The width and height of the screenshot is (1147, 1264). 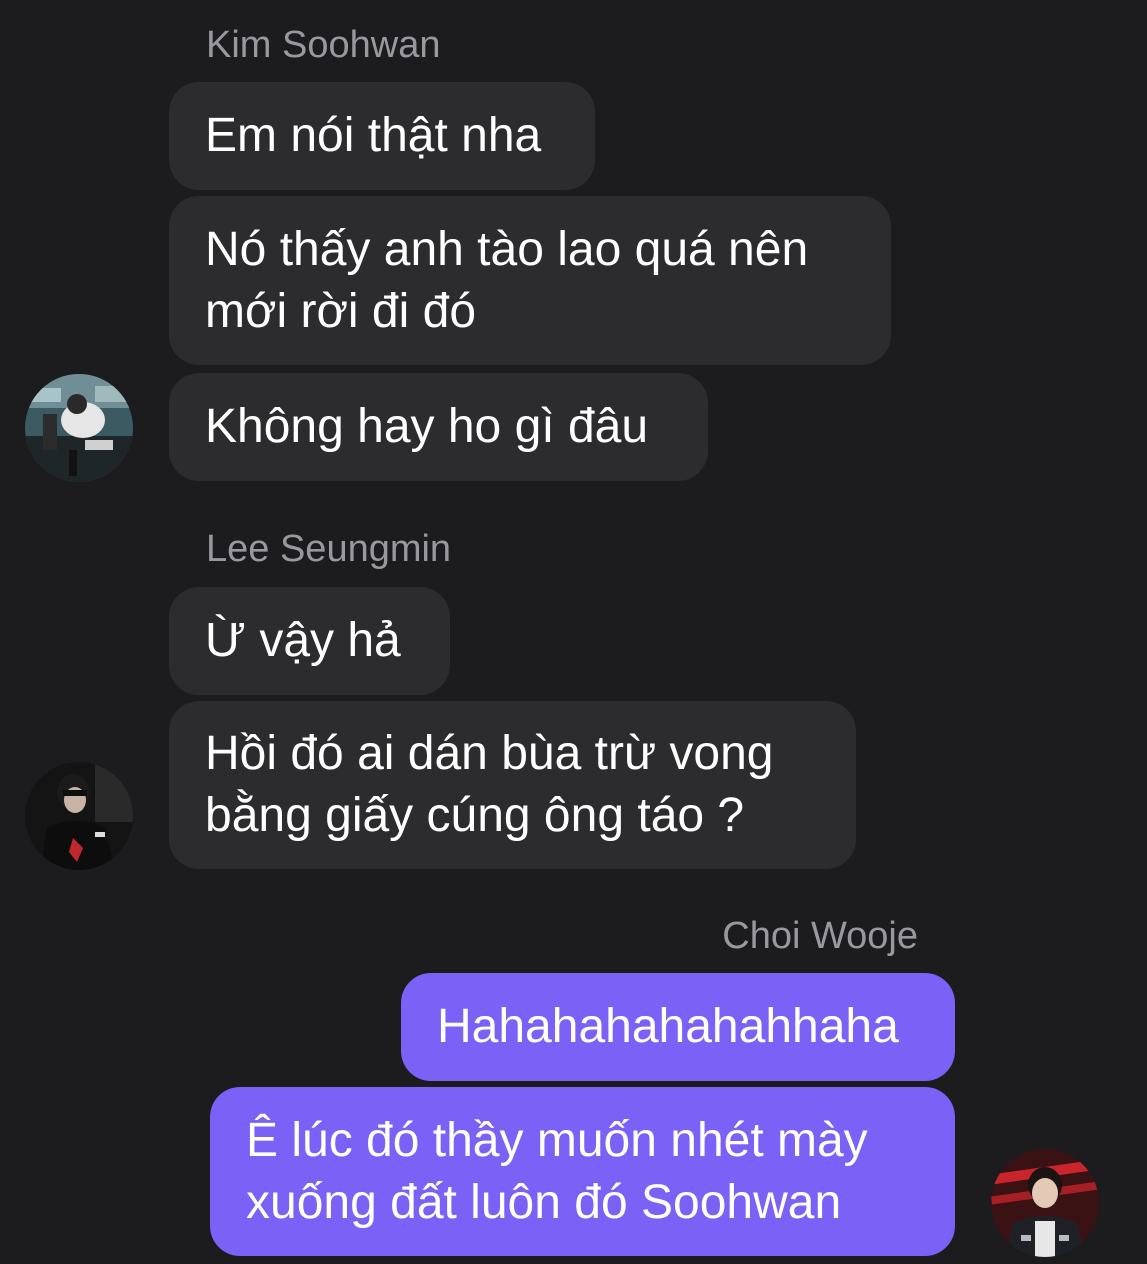 I want to click on message-text: Em nói thật nha, so click(x=373, y=135).